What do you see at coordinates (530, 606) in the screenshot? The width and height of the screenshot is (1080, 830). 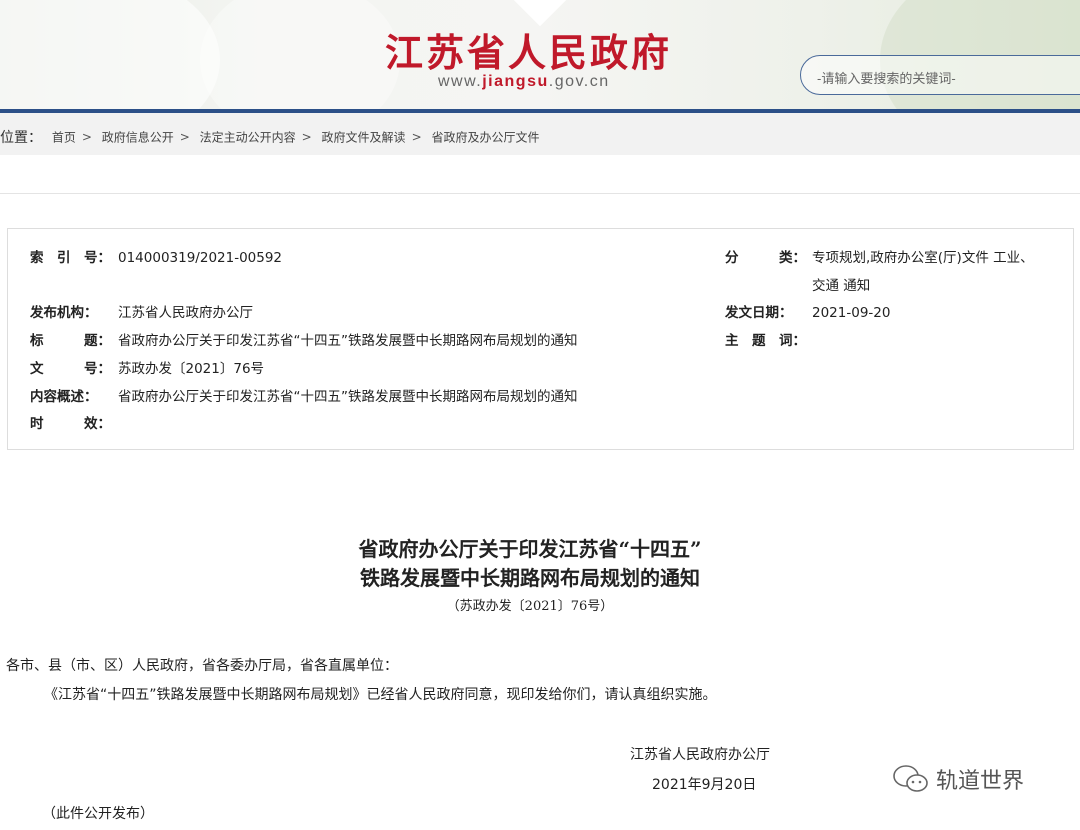 I see `document-number: （苏政办发〔2021〕76号）` at bounding box center [530, 606].